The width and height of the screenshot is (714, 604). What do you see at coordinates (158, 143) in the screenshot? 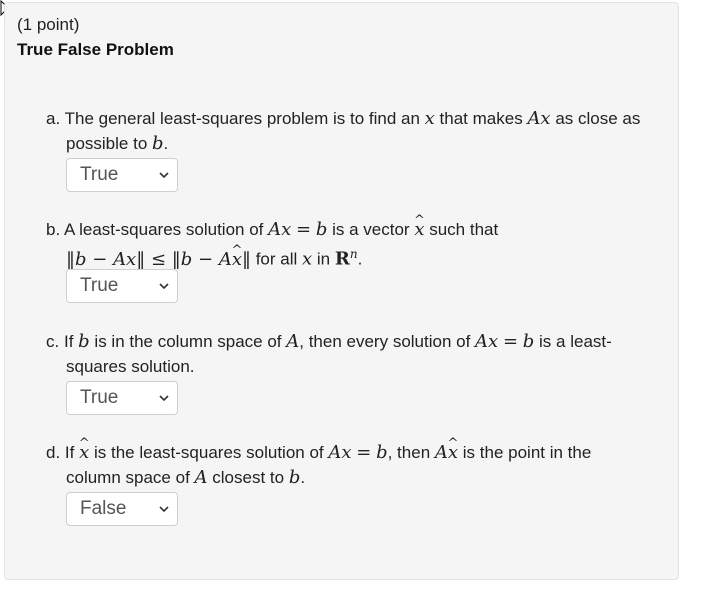
I see `math-b: b` at bounding box center [158, 143].